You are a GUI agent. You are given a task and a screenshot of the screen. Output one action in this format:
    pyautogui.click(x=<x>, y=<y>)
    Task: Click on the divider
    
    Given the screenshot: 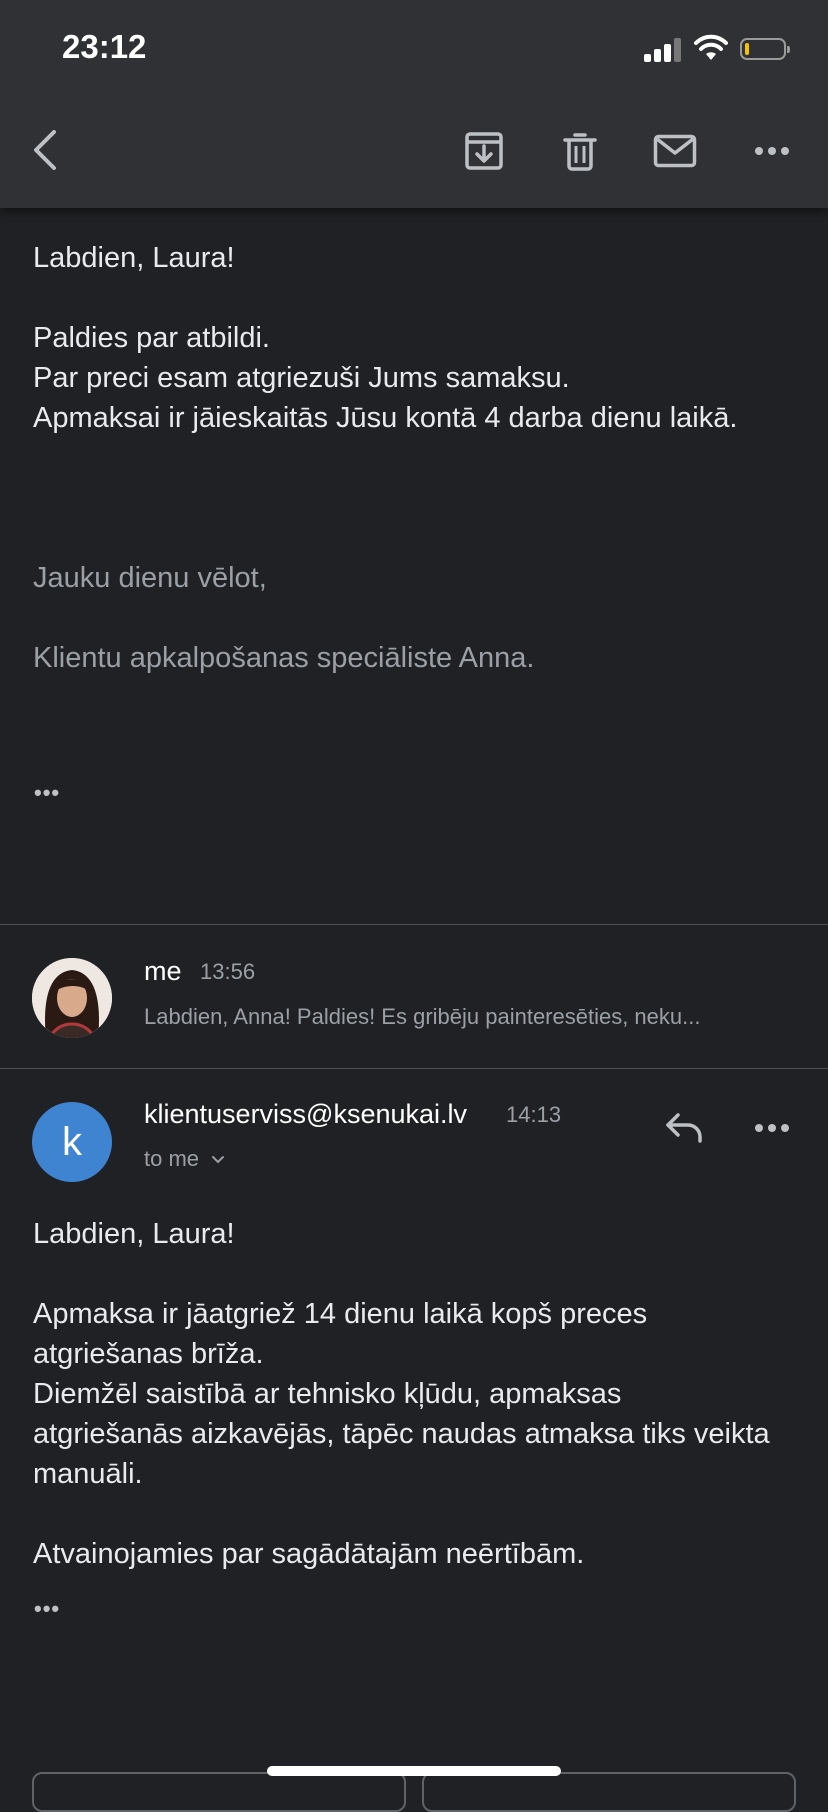 What is the action you would take?
    pyautogui.click(x=414, y=1068)
    